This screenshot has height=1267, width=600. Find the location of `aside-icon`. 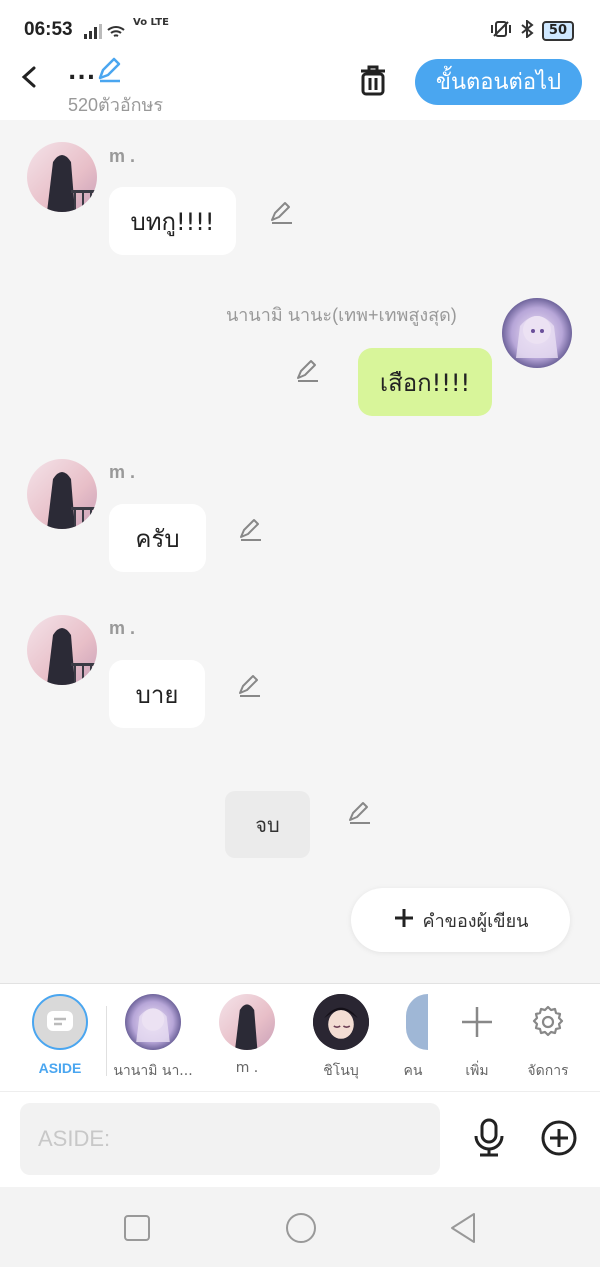

aside-icon is located at coordinates (60, 1022).